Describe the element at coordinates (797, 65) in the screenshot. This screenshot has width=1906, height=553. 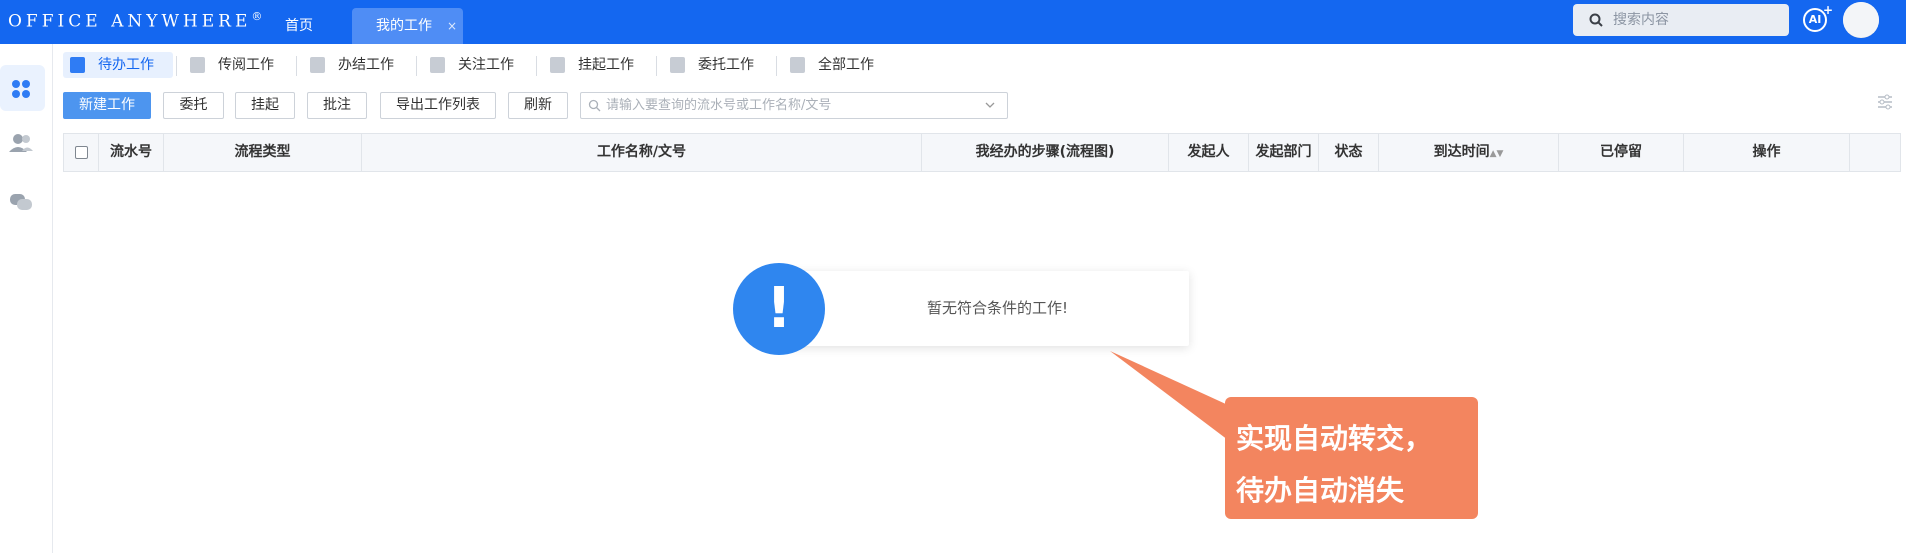
I see `all-icon` at that location.